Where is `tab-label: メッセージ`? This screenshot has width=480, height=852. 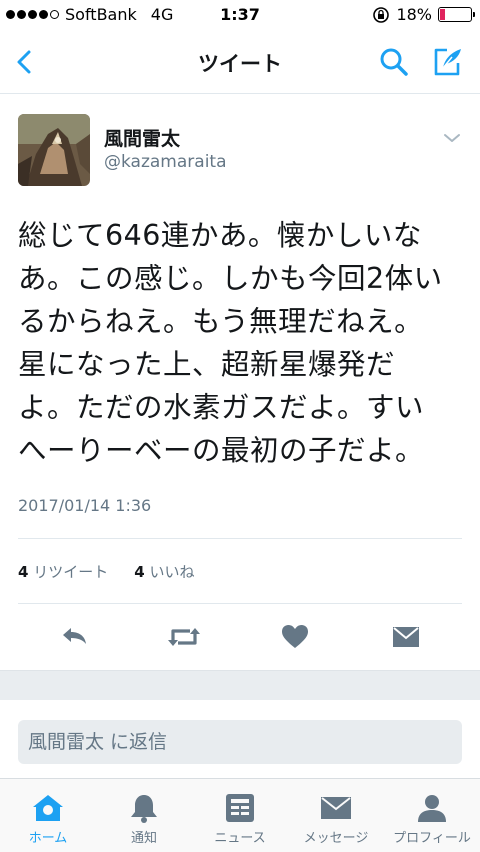 tab-label: メッセージ is located at coordinates (336, 838).